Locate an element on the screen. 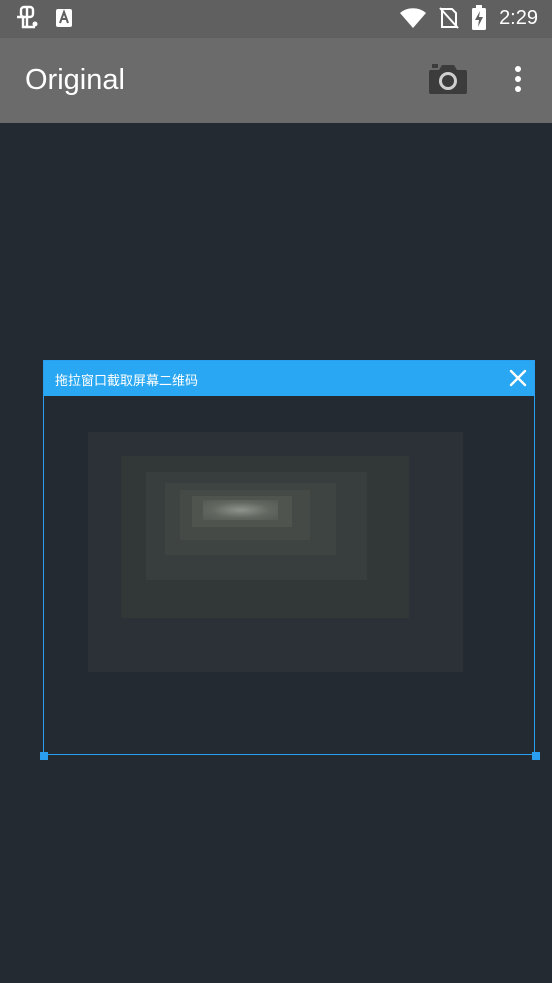  camera-button is located at coordinates (448, 79).